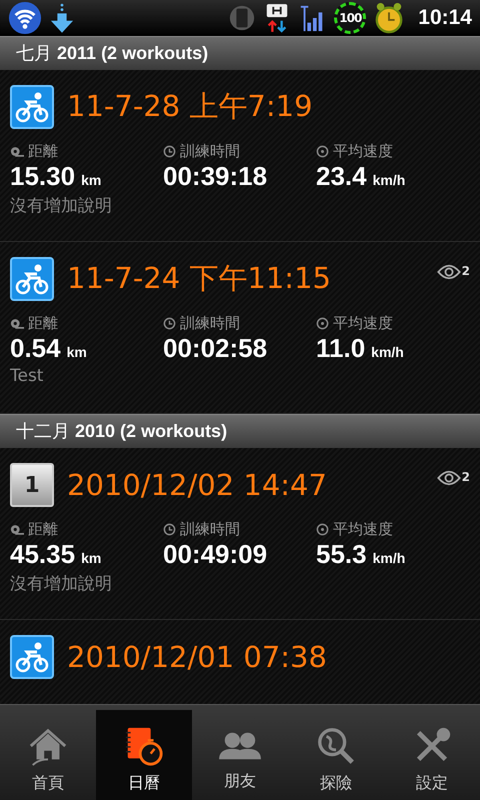  Describe the element at coordinates (215, 176) in the screenshot. I see `stat-value: 00:39:18` at that location.